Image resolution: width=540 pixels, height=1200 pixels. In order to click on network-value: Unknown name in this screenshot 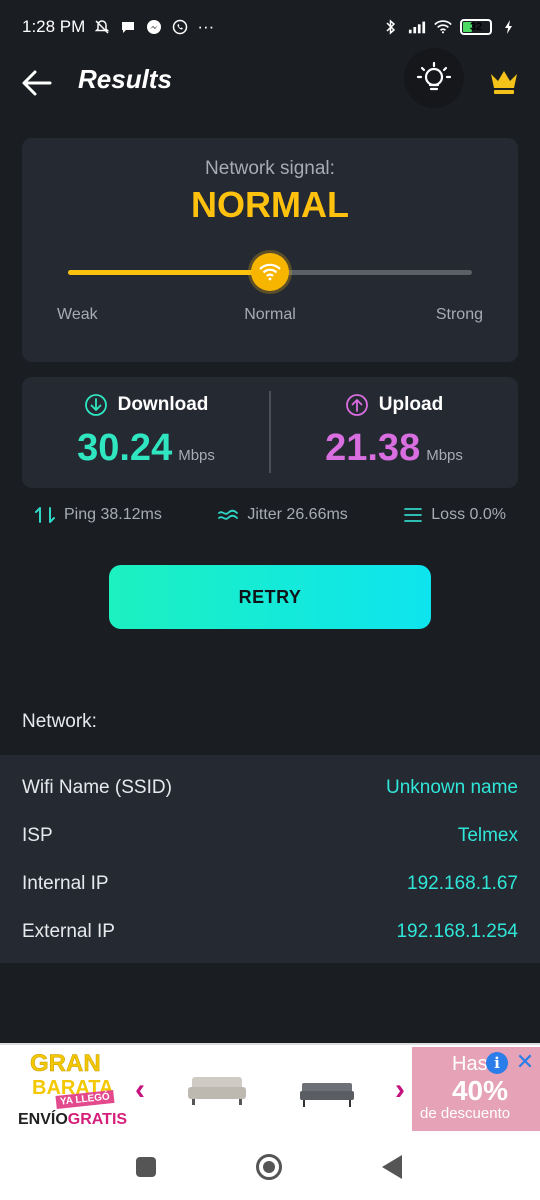, I will do `click(451, 787)`.